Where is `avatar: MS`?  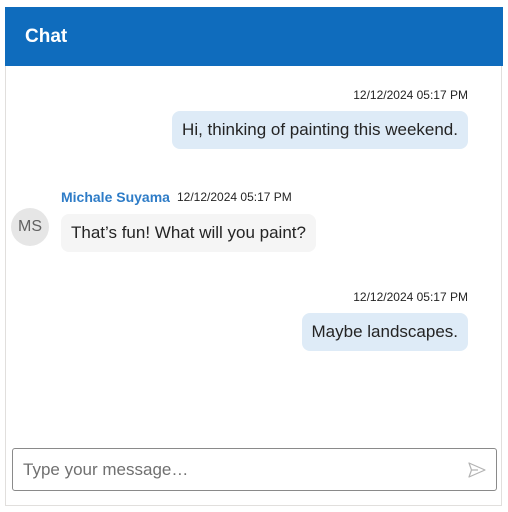 avatar: MS is located at coordinates (30, 227).